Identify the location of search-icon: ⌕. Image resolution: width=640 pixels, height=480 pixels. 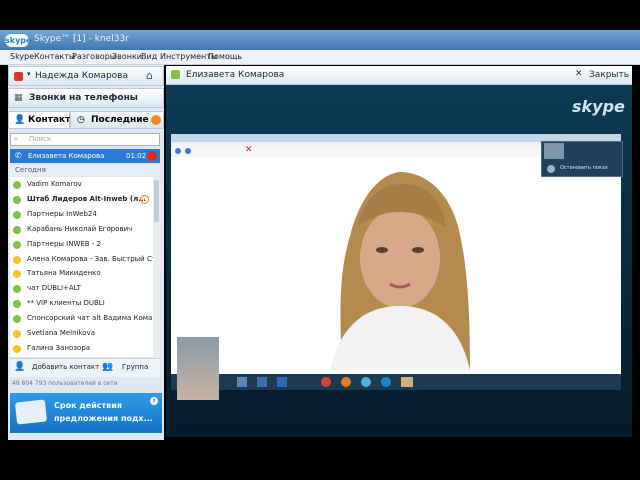
(16, 139).